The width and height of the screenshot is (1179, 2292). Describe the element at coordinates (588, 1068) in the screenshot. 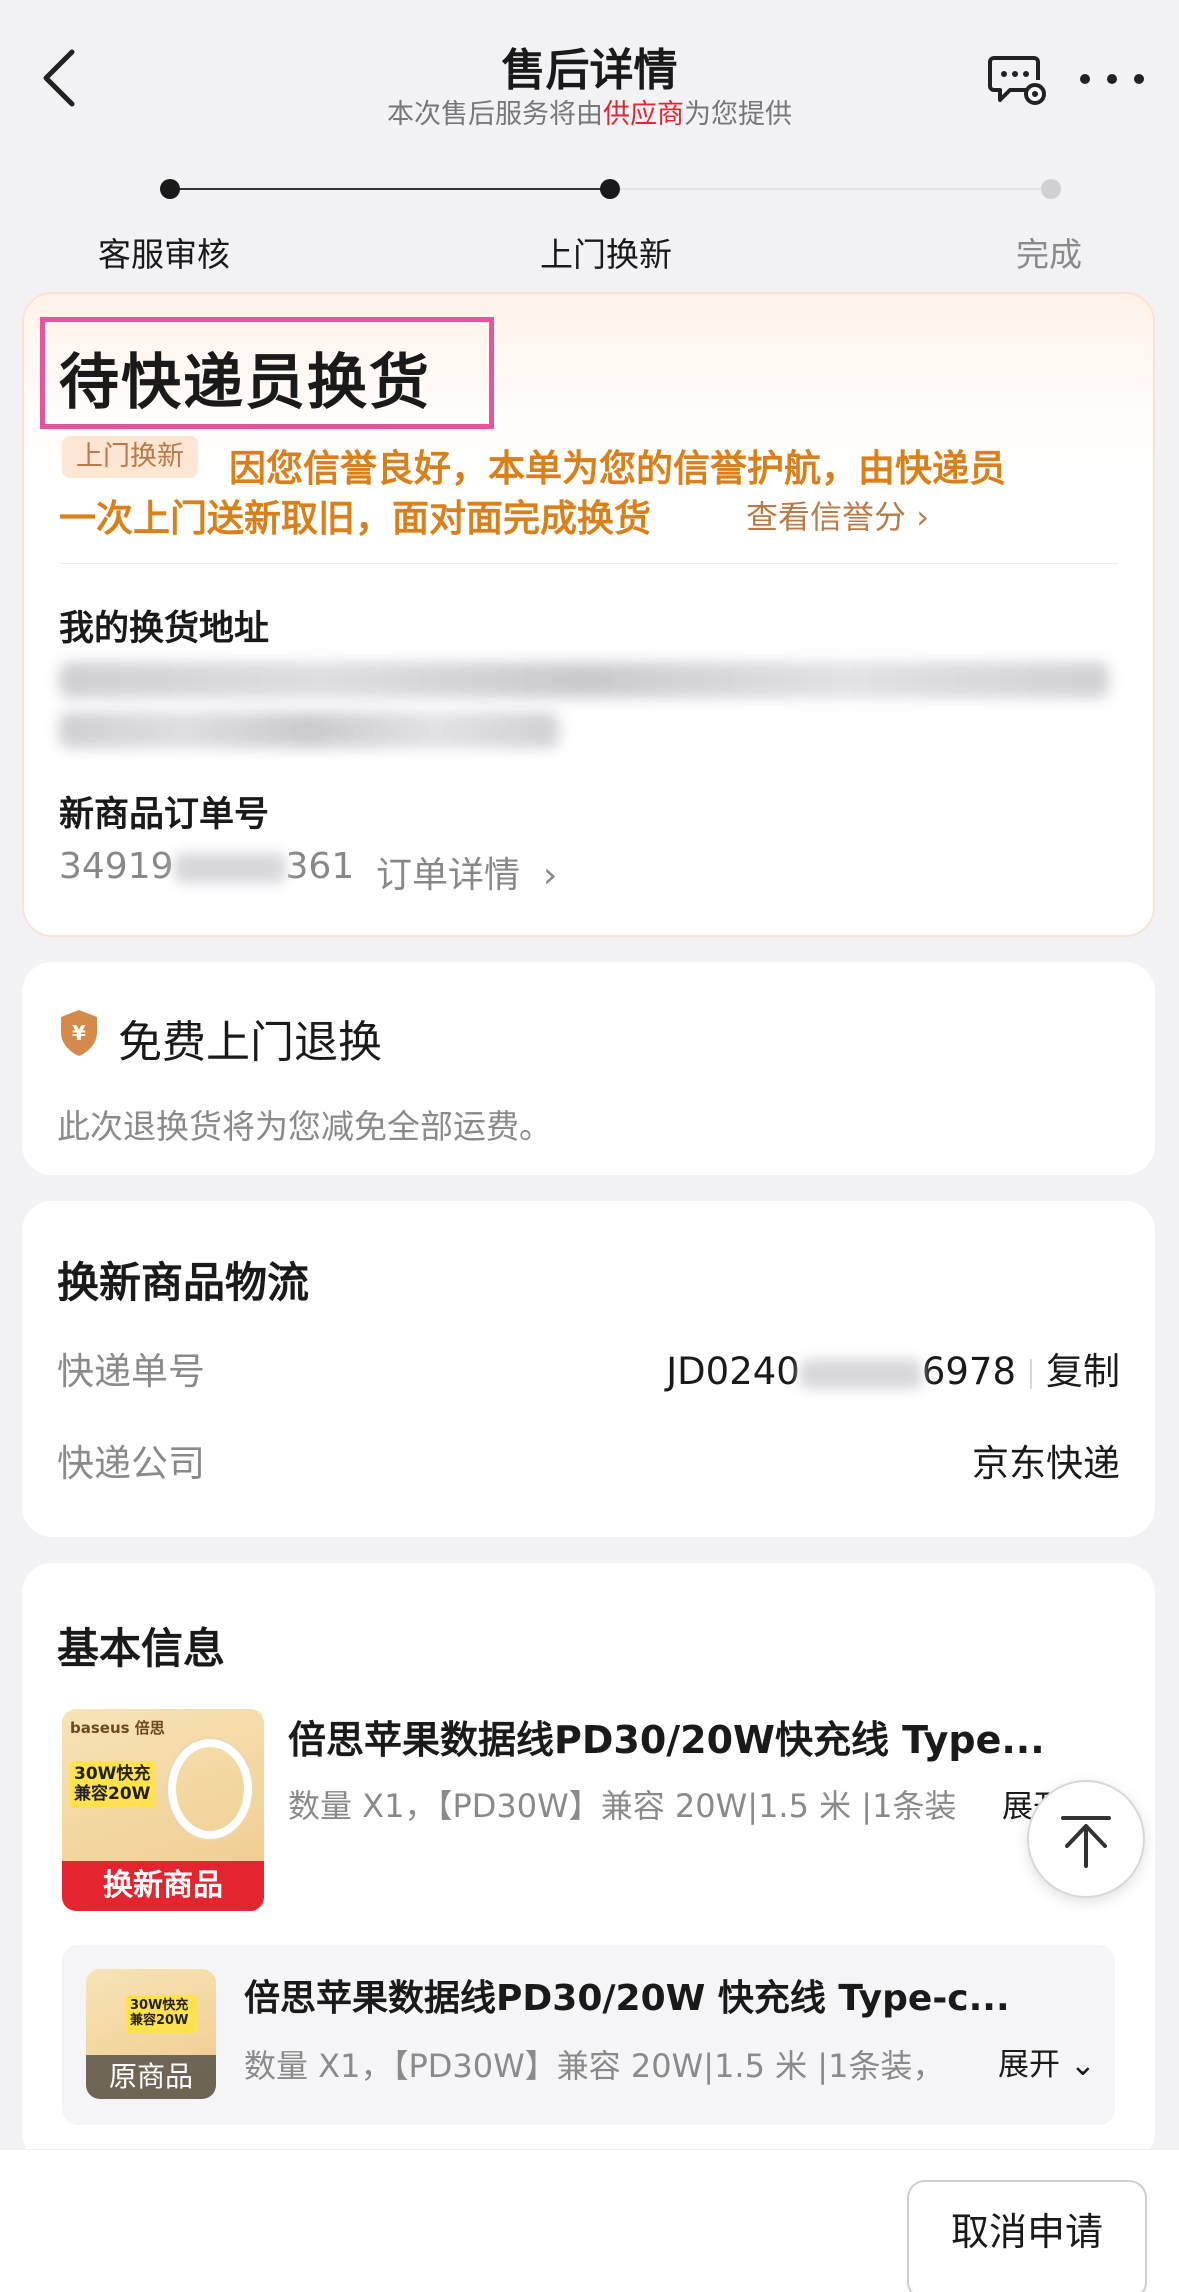

I see `free-service-card: ¥ 免费上门退换 此次退换货将为您减免全部运费。` at that location.